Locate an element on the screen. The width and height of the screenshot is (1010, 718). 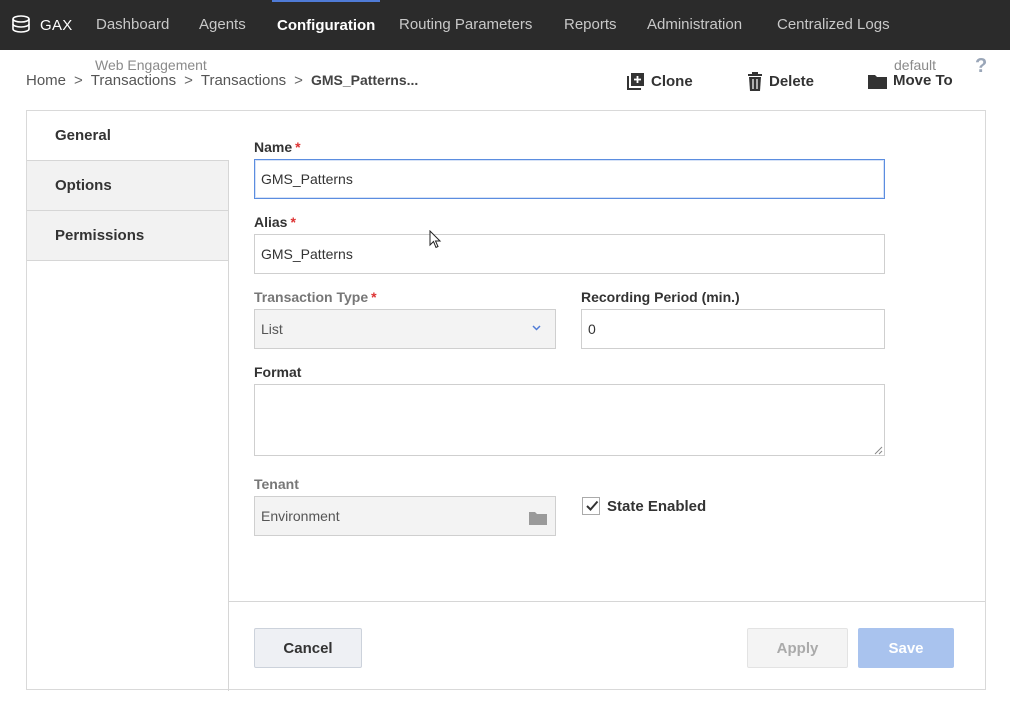
move-to-label: Move To is located at coordinates (923, 80).